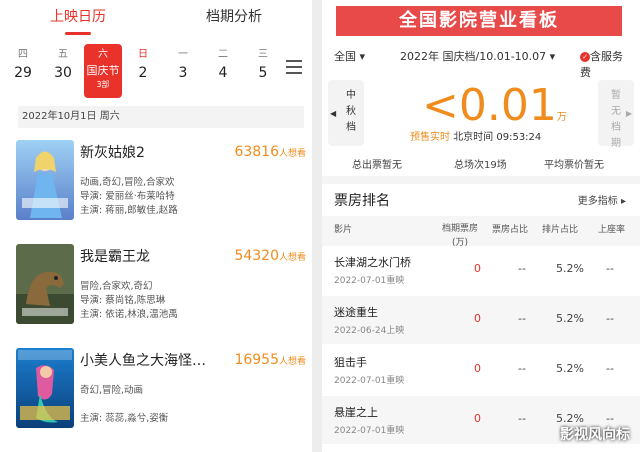  Describe the element at coordinates (343, 230) in the screenshot. I see `col-film: 影片` at that location.